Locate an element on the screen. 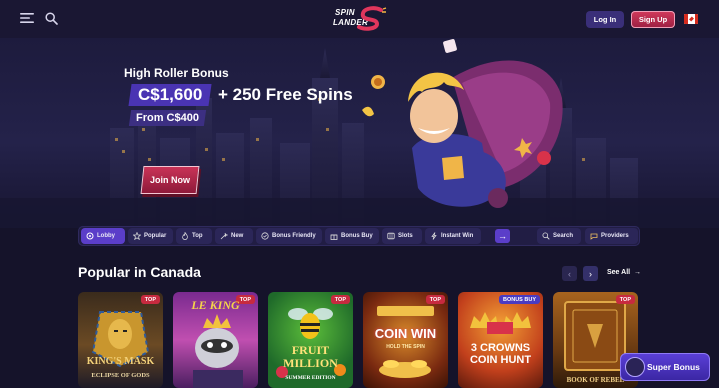 This screenshot has width=719, height=388. tab-slots: Slots is located at coordinates (402, 236).